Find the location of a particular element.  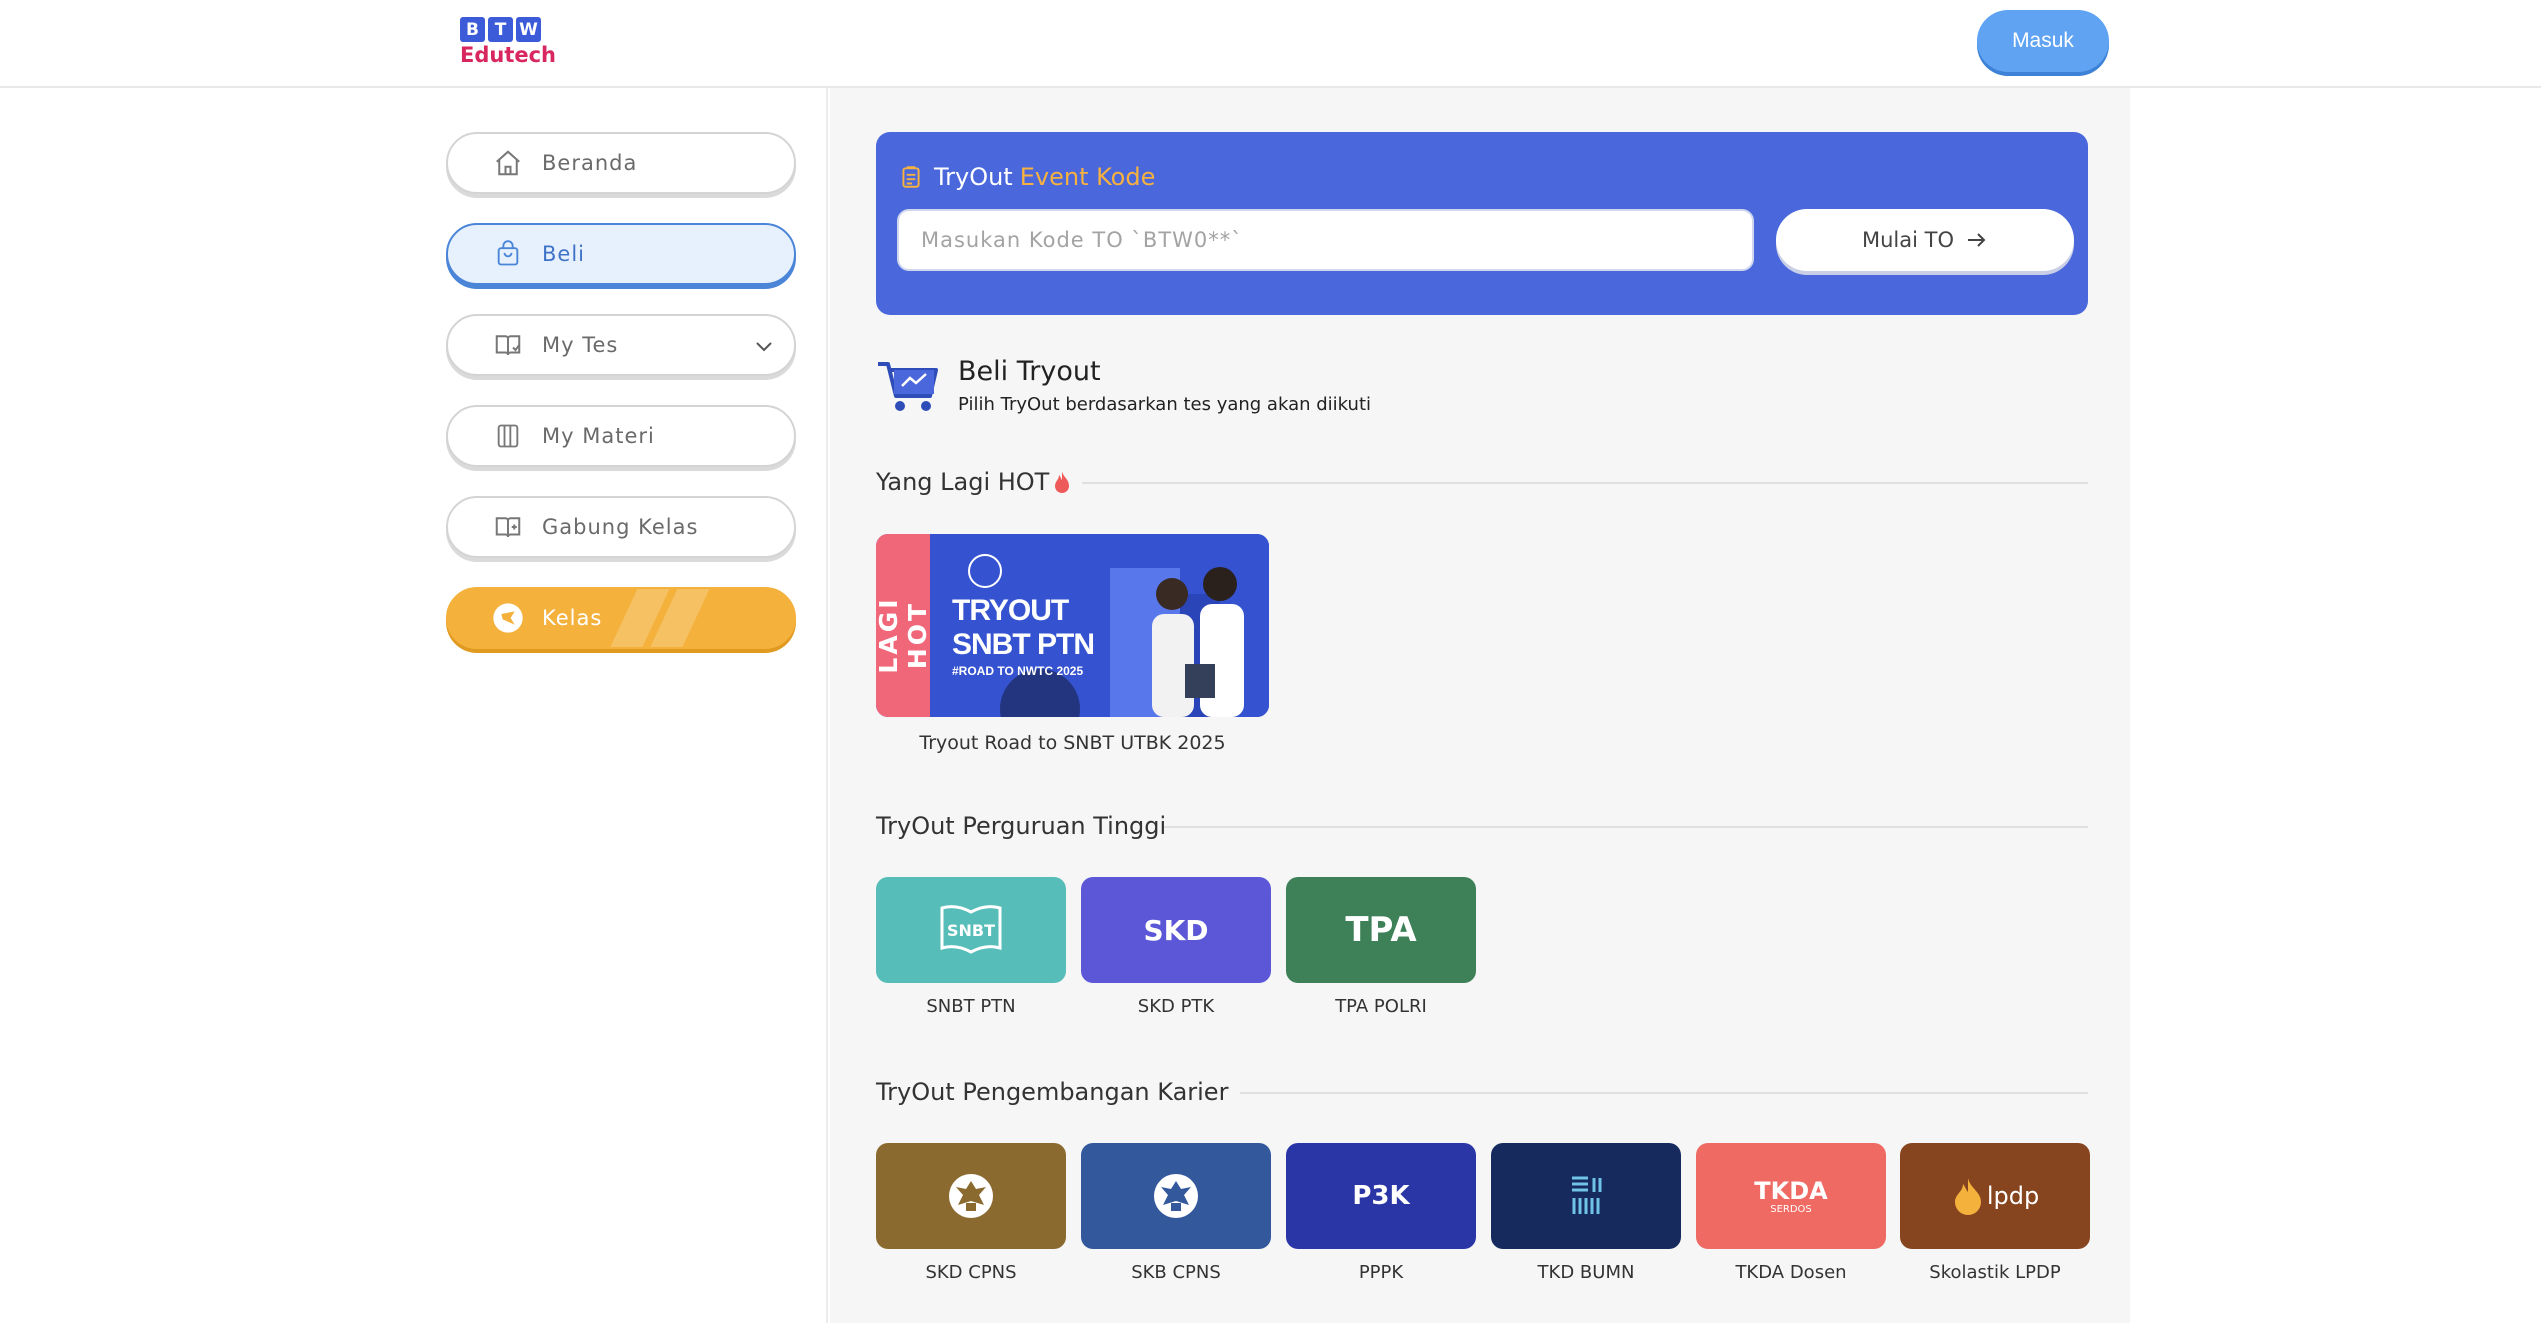

hot-tryout-caption: Tryout Road to SNBT UTBK 2025 is located at coordinates (1072, 743).